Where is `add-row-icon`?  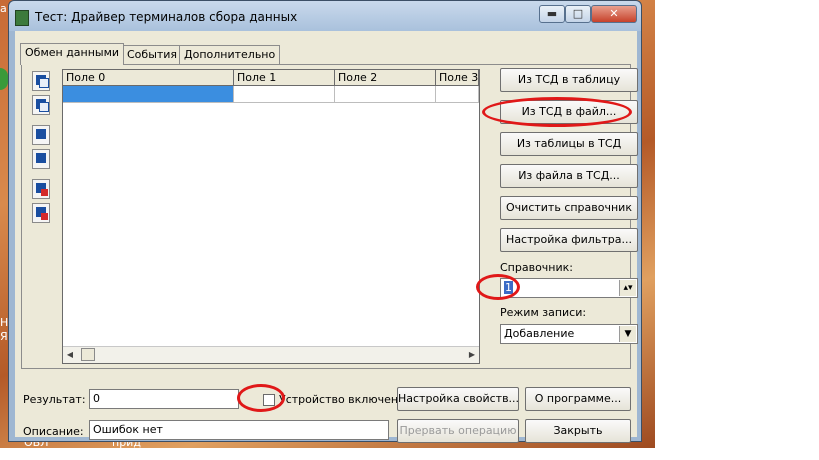 add-row-icon is located at coordinates (41, 134).